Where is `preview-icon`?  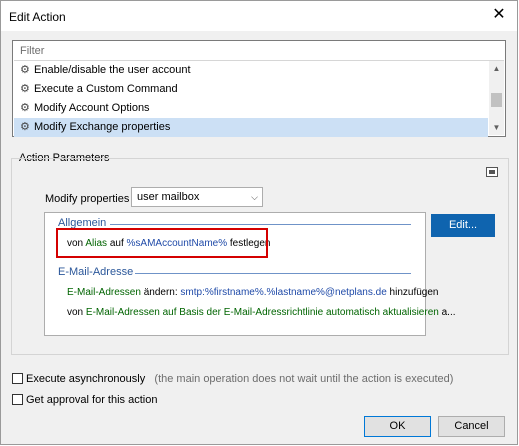
preview-icon is located at coordinates (492, 172).